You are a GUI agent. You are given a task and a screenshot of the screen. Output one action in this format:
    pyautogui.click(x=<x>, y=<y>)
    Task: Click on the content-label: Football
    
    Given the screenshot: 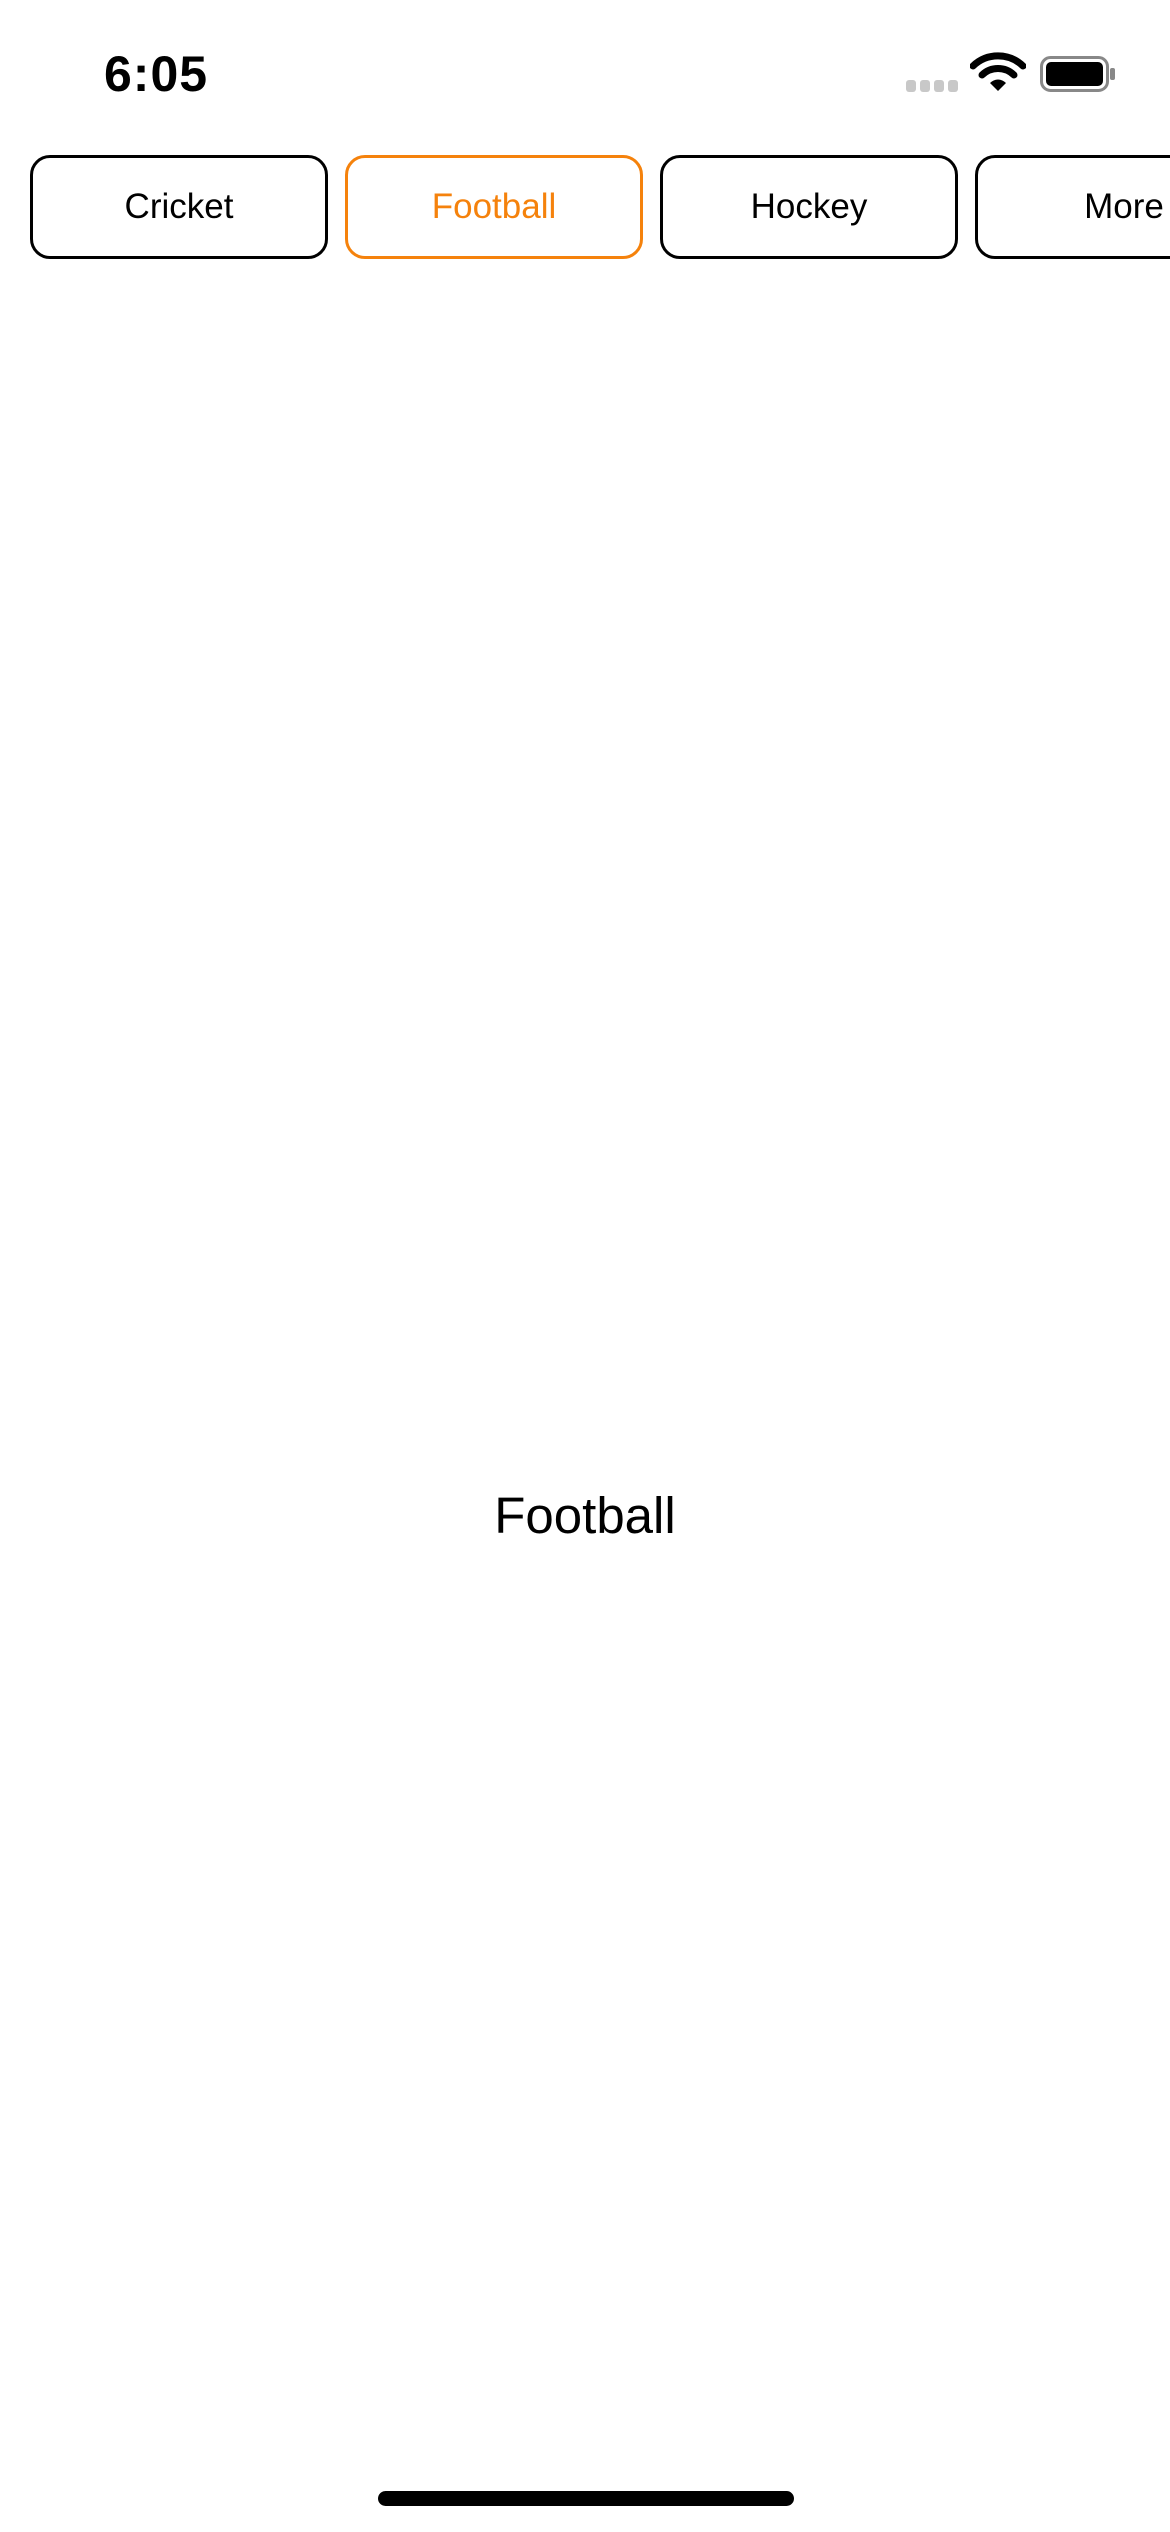 What is the action you would take?
    pyautogui.click(x=585, y=1515)
    